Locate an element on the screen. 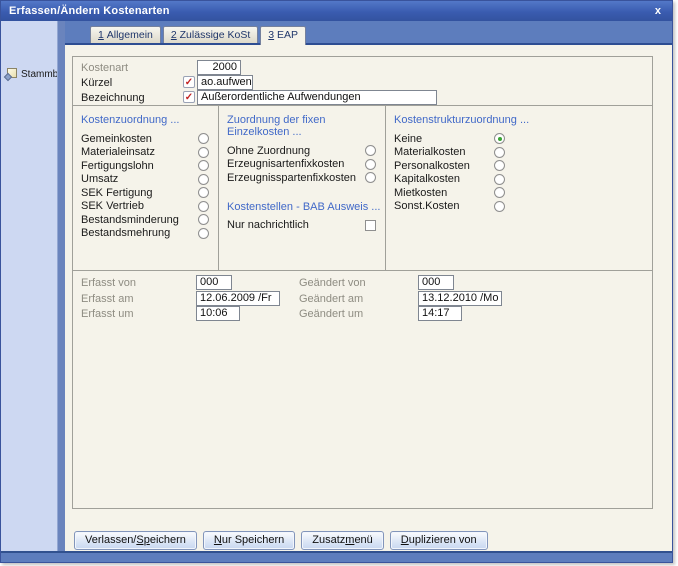 The image size is (678, 566). geaendert-um-value: 14:17 is located at coordinates (440, 313).